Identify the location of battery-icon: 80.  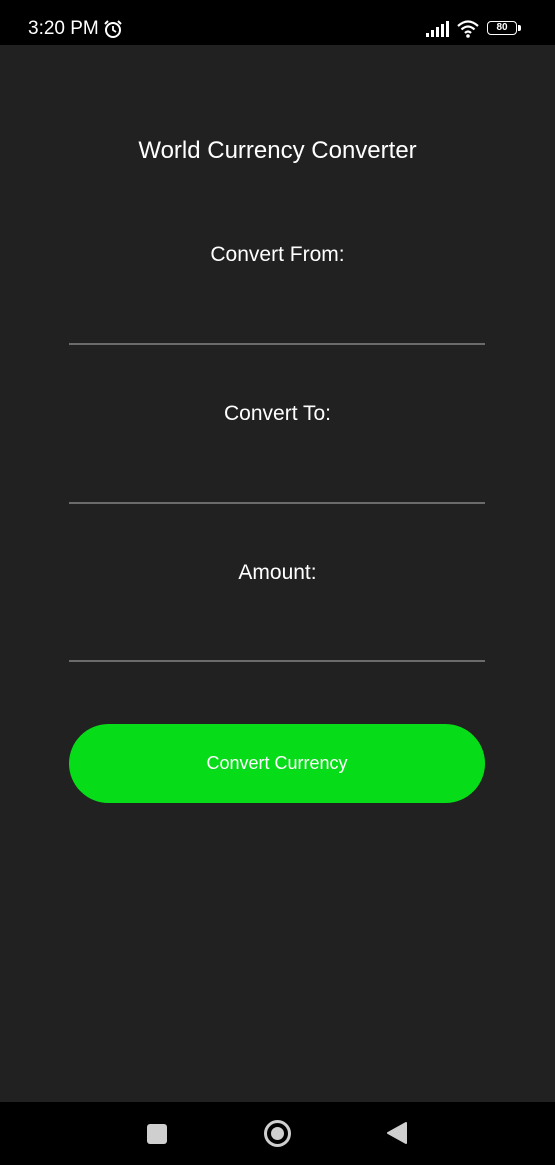
(505, 29).